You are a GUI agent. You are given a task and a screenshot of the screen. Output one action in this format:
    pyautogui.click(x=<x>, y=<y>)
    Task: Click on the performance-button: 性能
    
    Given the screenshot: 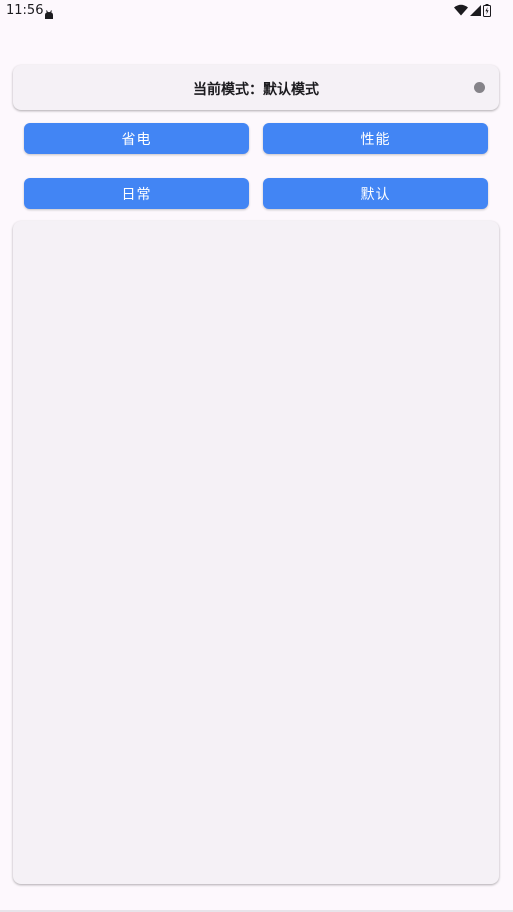 What is the action you would take?
    pyautogui.click(x=375, y=138)
    